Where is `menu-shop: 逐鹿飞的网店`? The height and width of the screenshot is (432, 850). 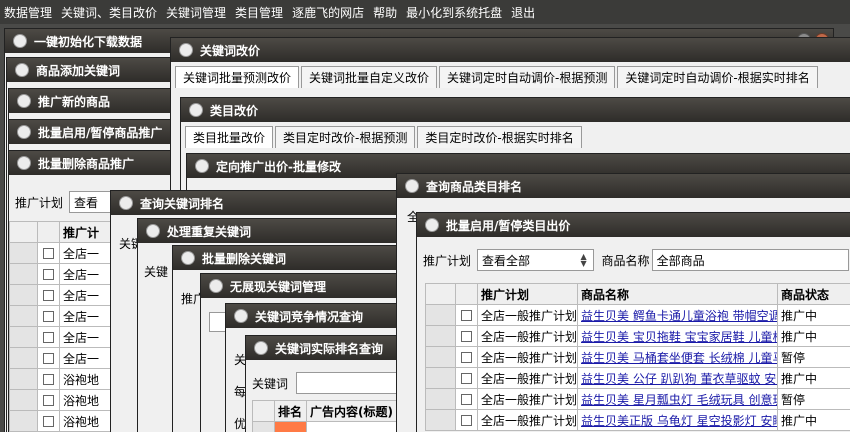 menu-shop: 逐鹿飞的网店 is located at coordinates (328, 12).